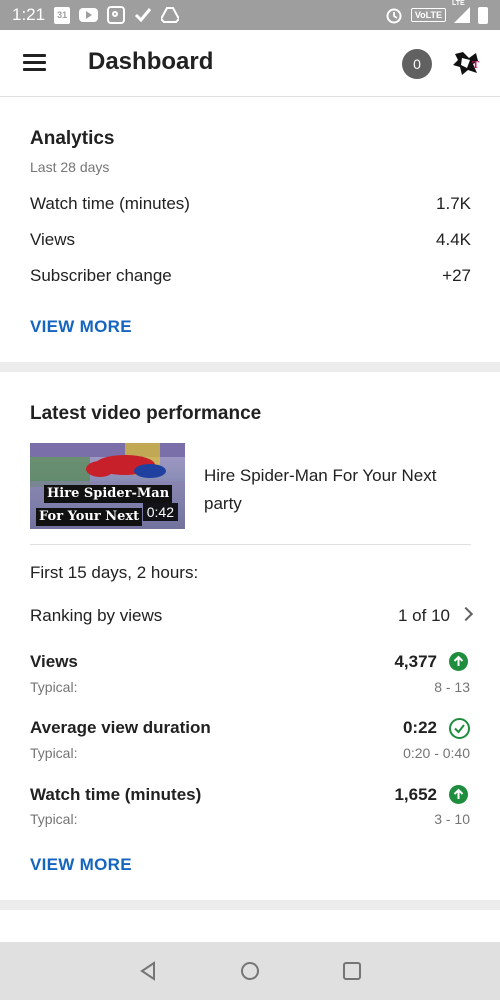 Image resolution: width=500 pixels, height=1000 pixels. I want to click on system-nav-bar, so click(250, 971).